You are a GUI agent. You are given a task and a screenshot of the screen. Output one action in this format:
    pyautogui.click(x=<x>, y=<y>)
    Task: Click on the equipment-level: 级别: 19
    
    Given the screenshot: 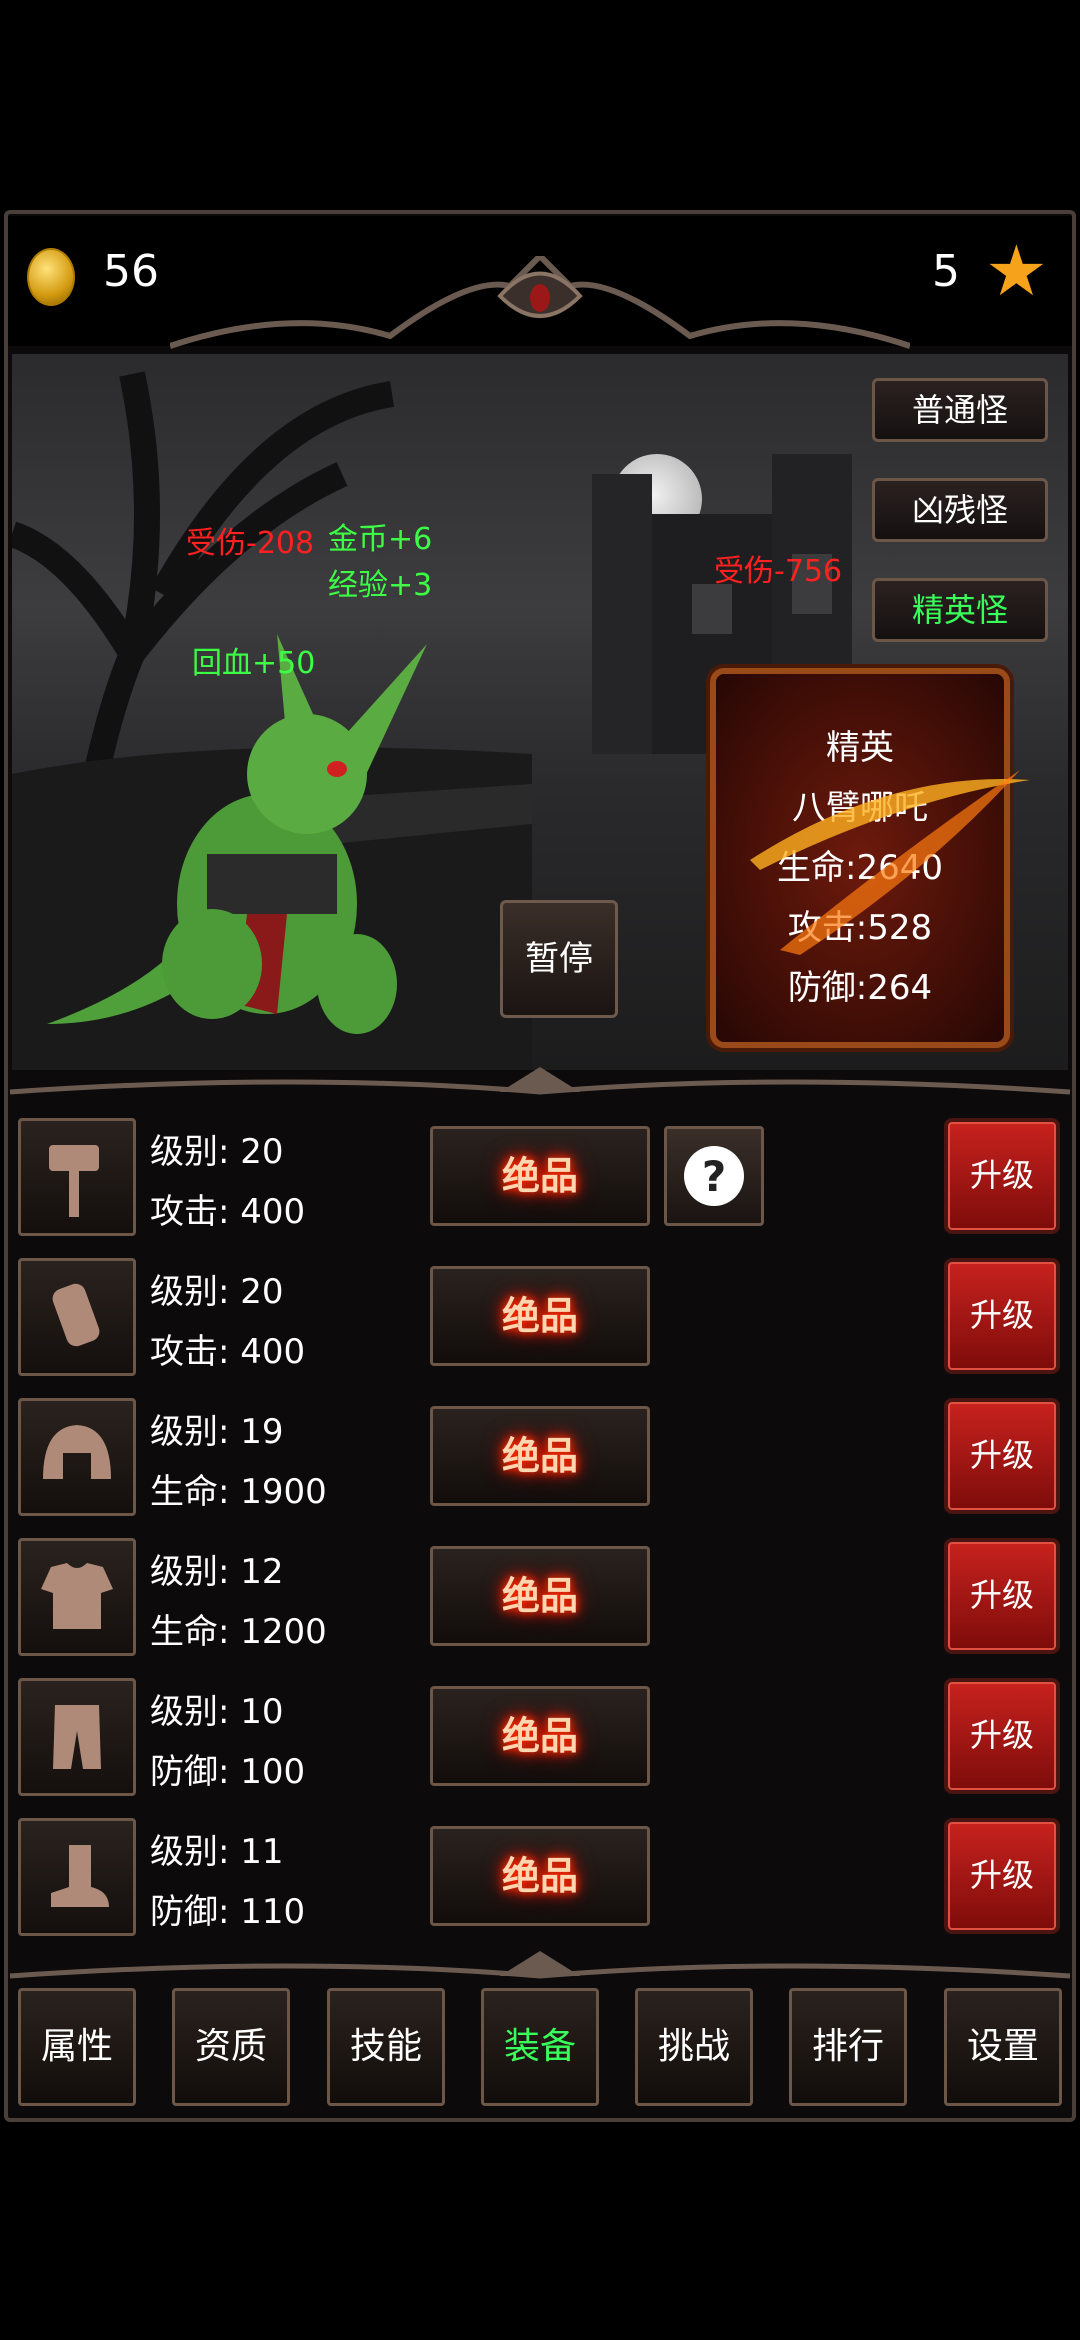 What is the action you would take?
    pyautogui.click(x=217, y=1432)
    